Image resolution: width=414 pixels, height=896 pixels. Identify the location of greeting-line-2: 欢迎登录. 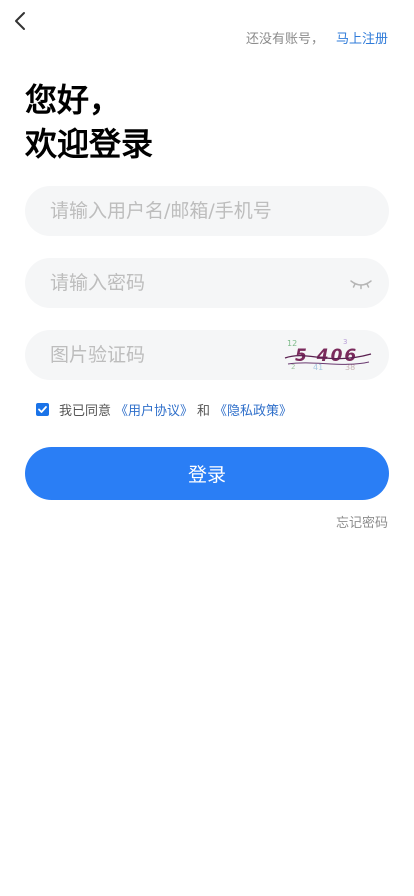
(89, 144).